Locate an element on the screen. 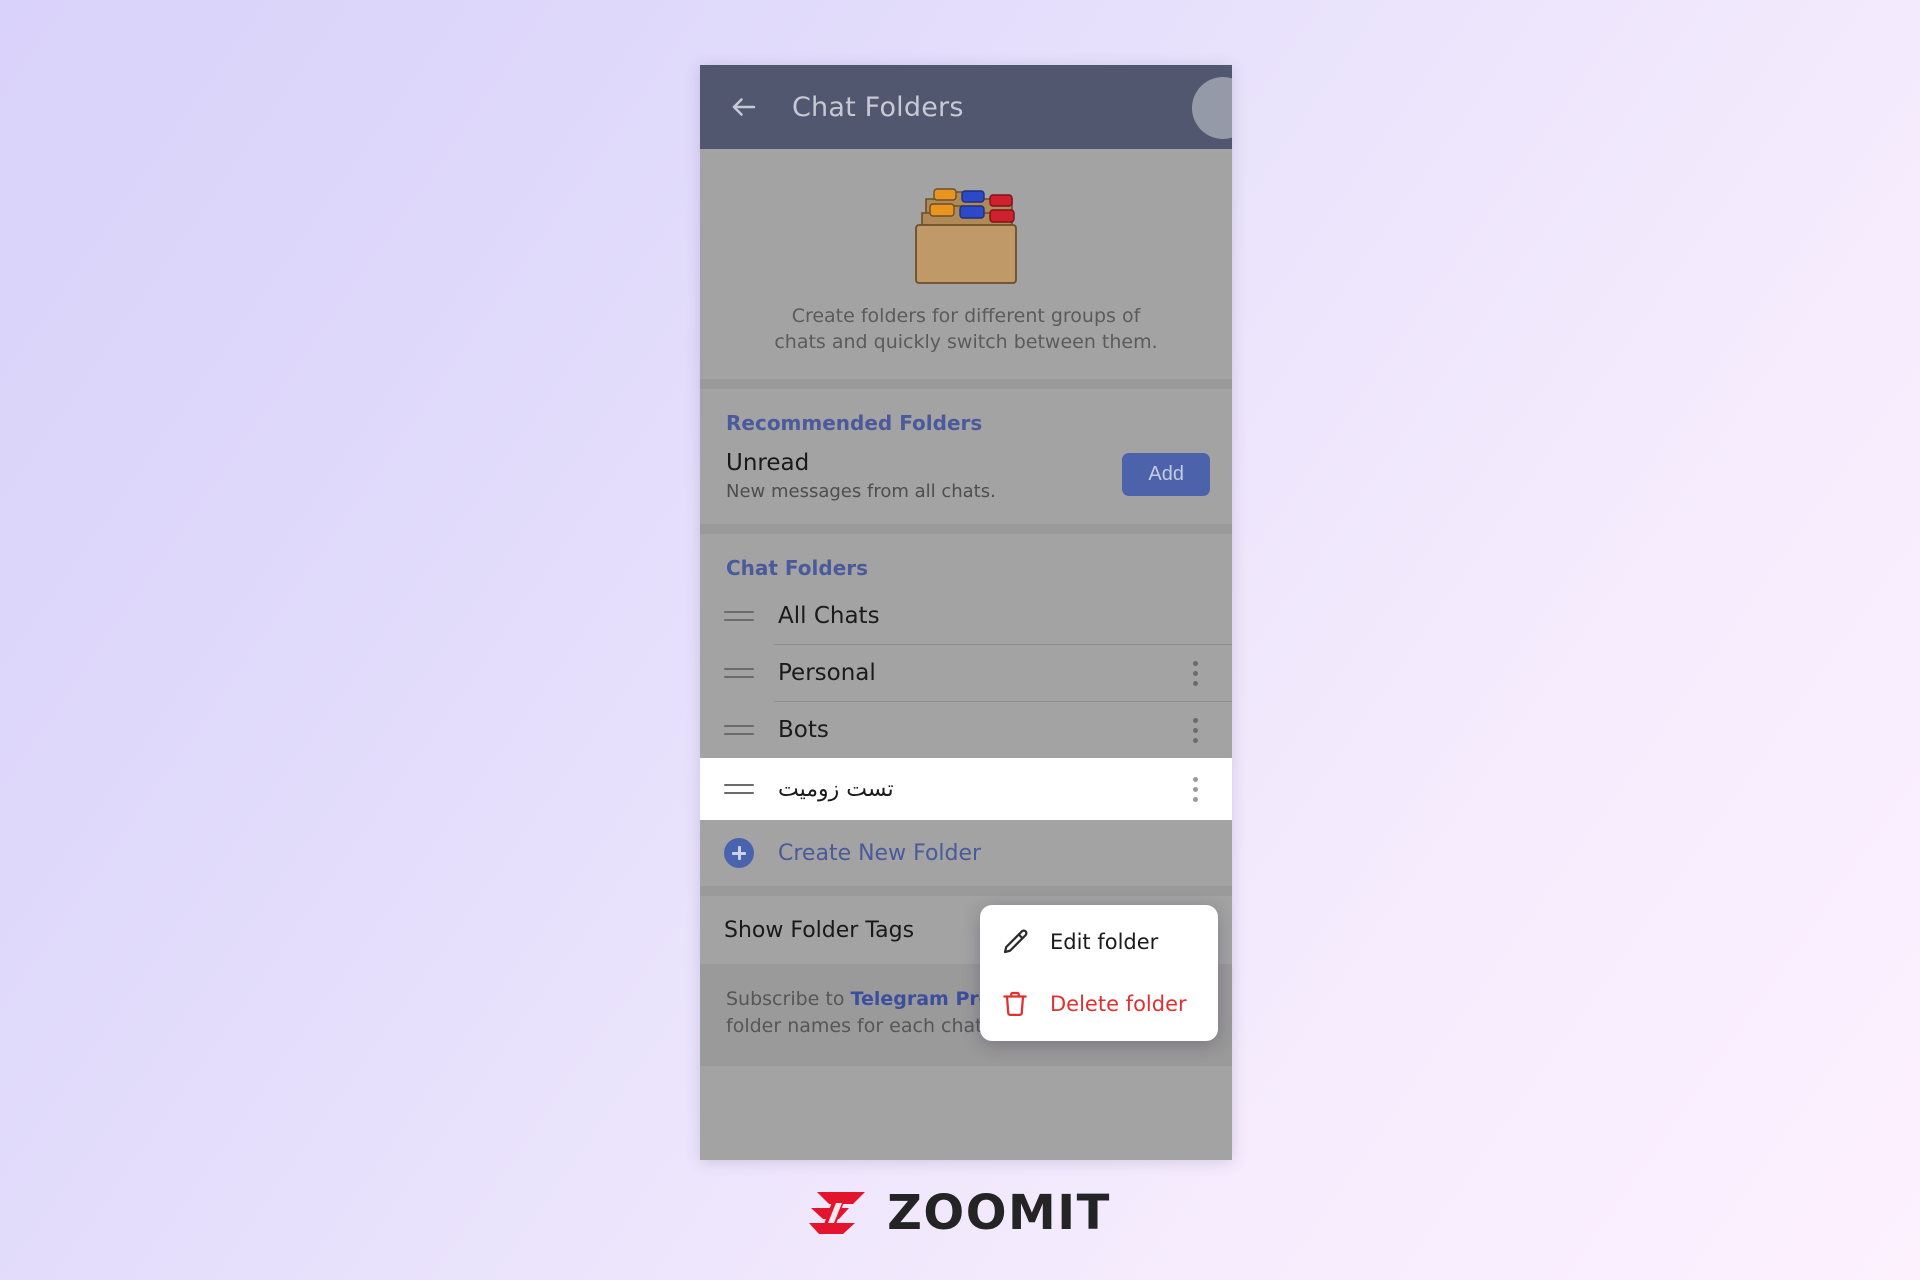 This screenshot has height=1280, width=1920. zoomit-watermark: ZOOMIT is located at coordinates (960, 1213).